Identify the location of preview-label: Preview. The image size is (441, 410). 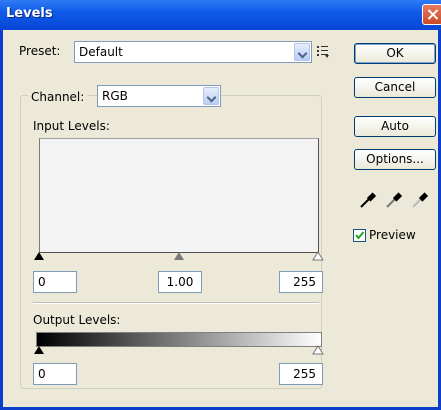
(392, 235).